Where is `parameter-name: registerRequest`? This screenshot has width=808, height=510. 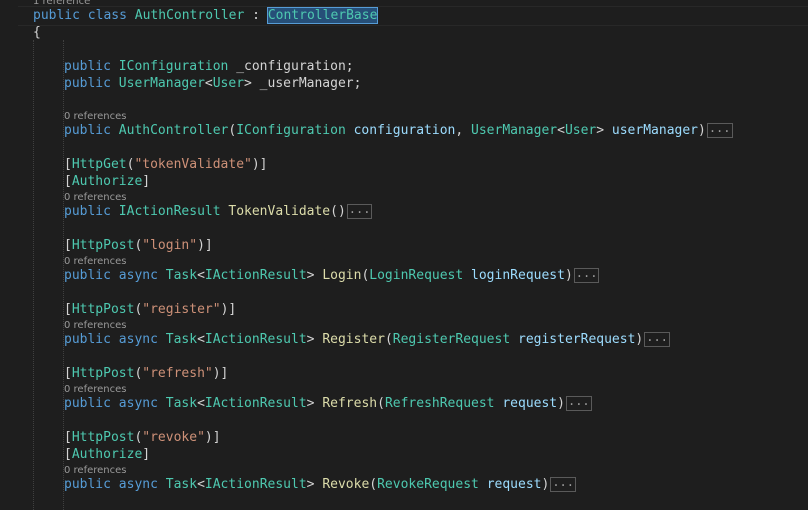 parameter-name: registerRequest is located at coordinates (577, 339).